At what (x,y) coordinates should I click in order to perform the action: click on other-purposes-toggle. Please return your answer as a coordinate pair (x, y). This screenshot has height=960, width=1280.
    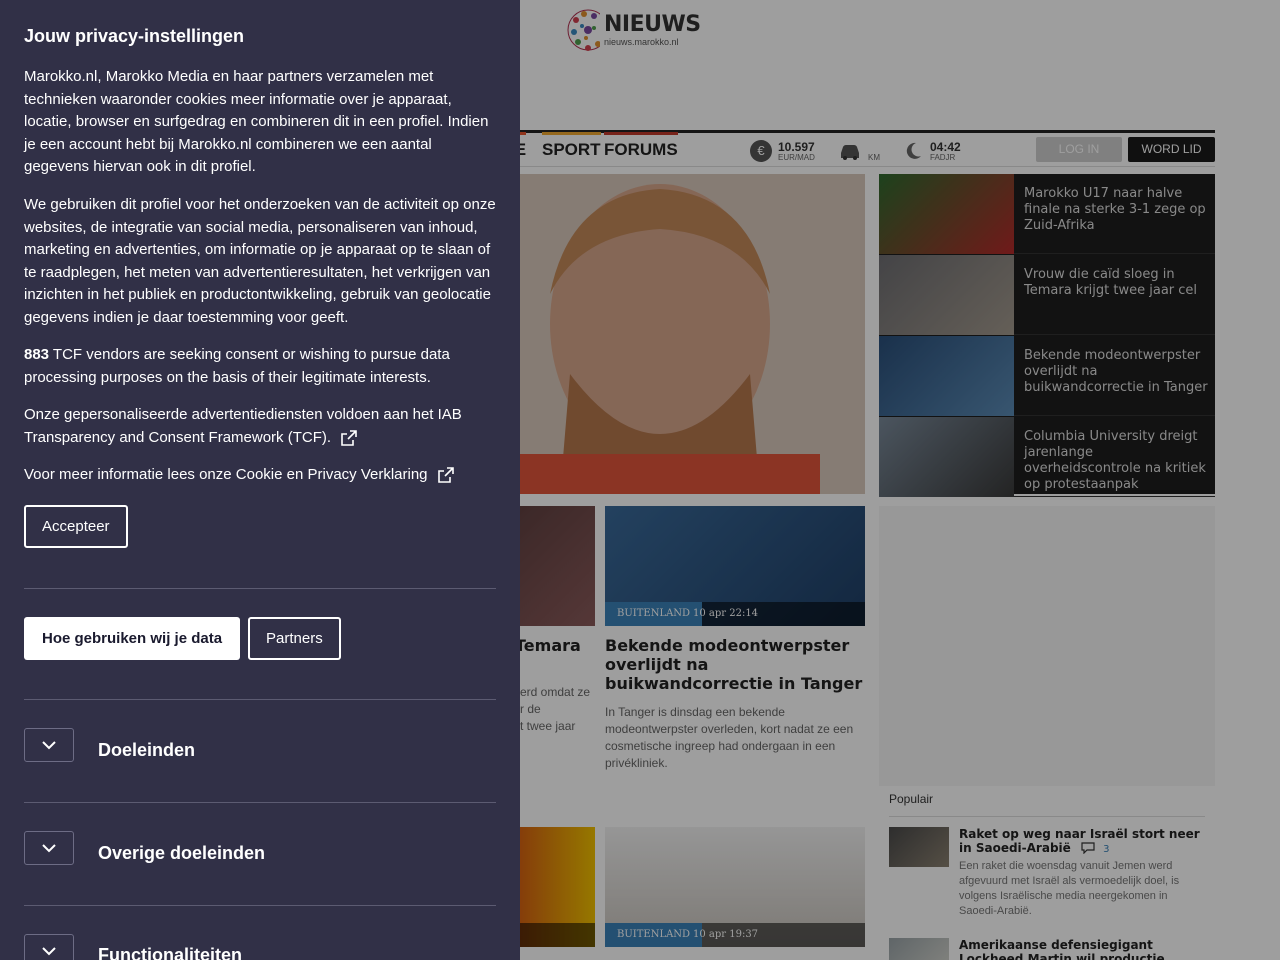
    Looking at the image, I should click on (49, 848).